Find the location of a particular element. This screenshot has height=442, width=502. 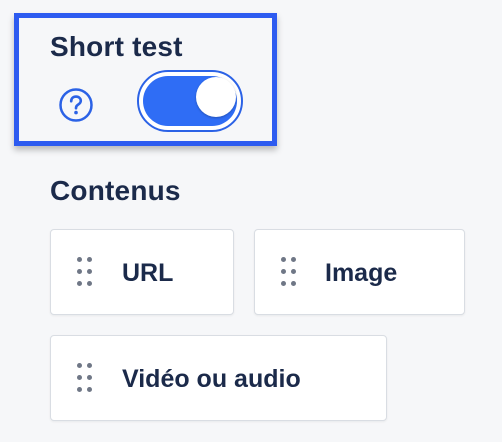

toggle-knob is located at coordinates (216, 97).